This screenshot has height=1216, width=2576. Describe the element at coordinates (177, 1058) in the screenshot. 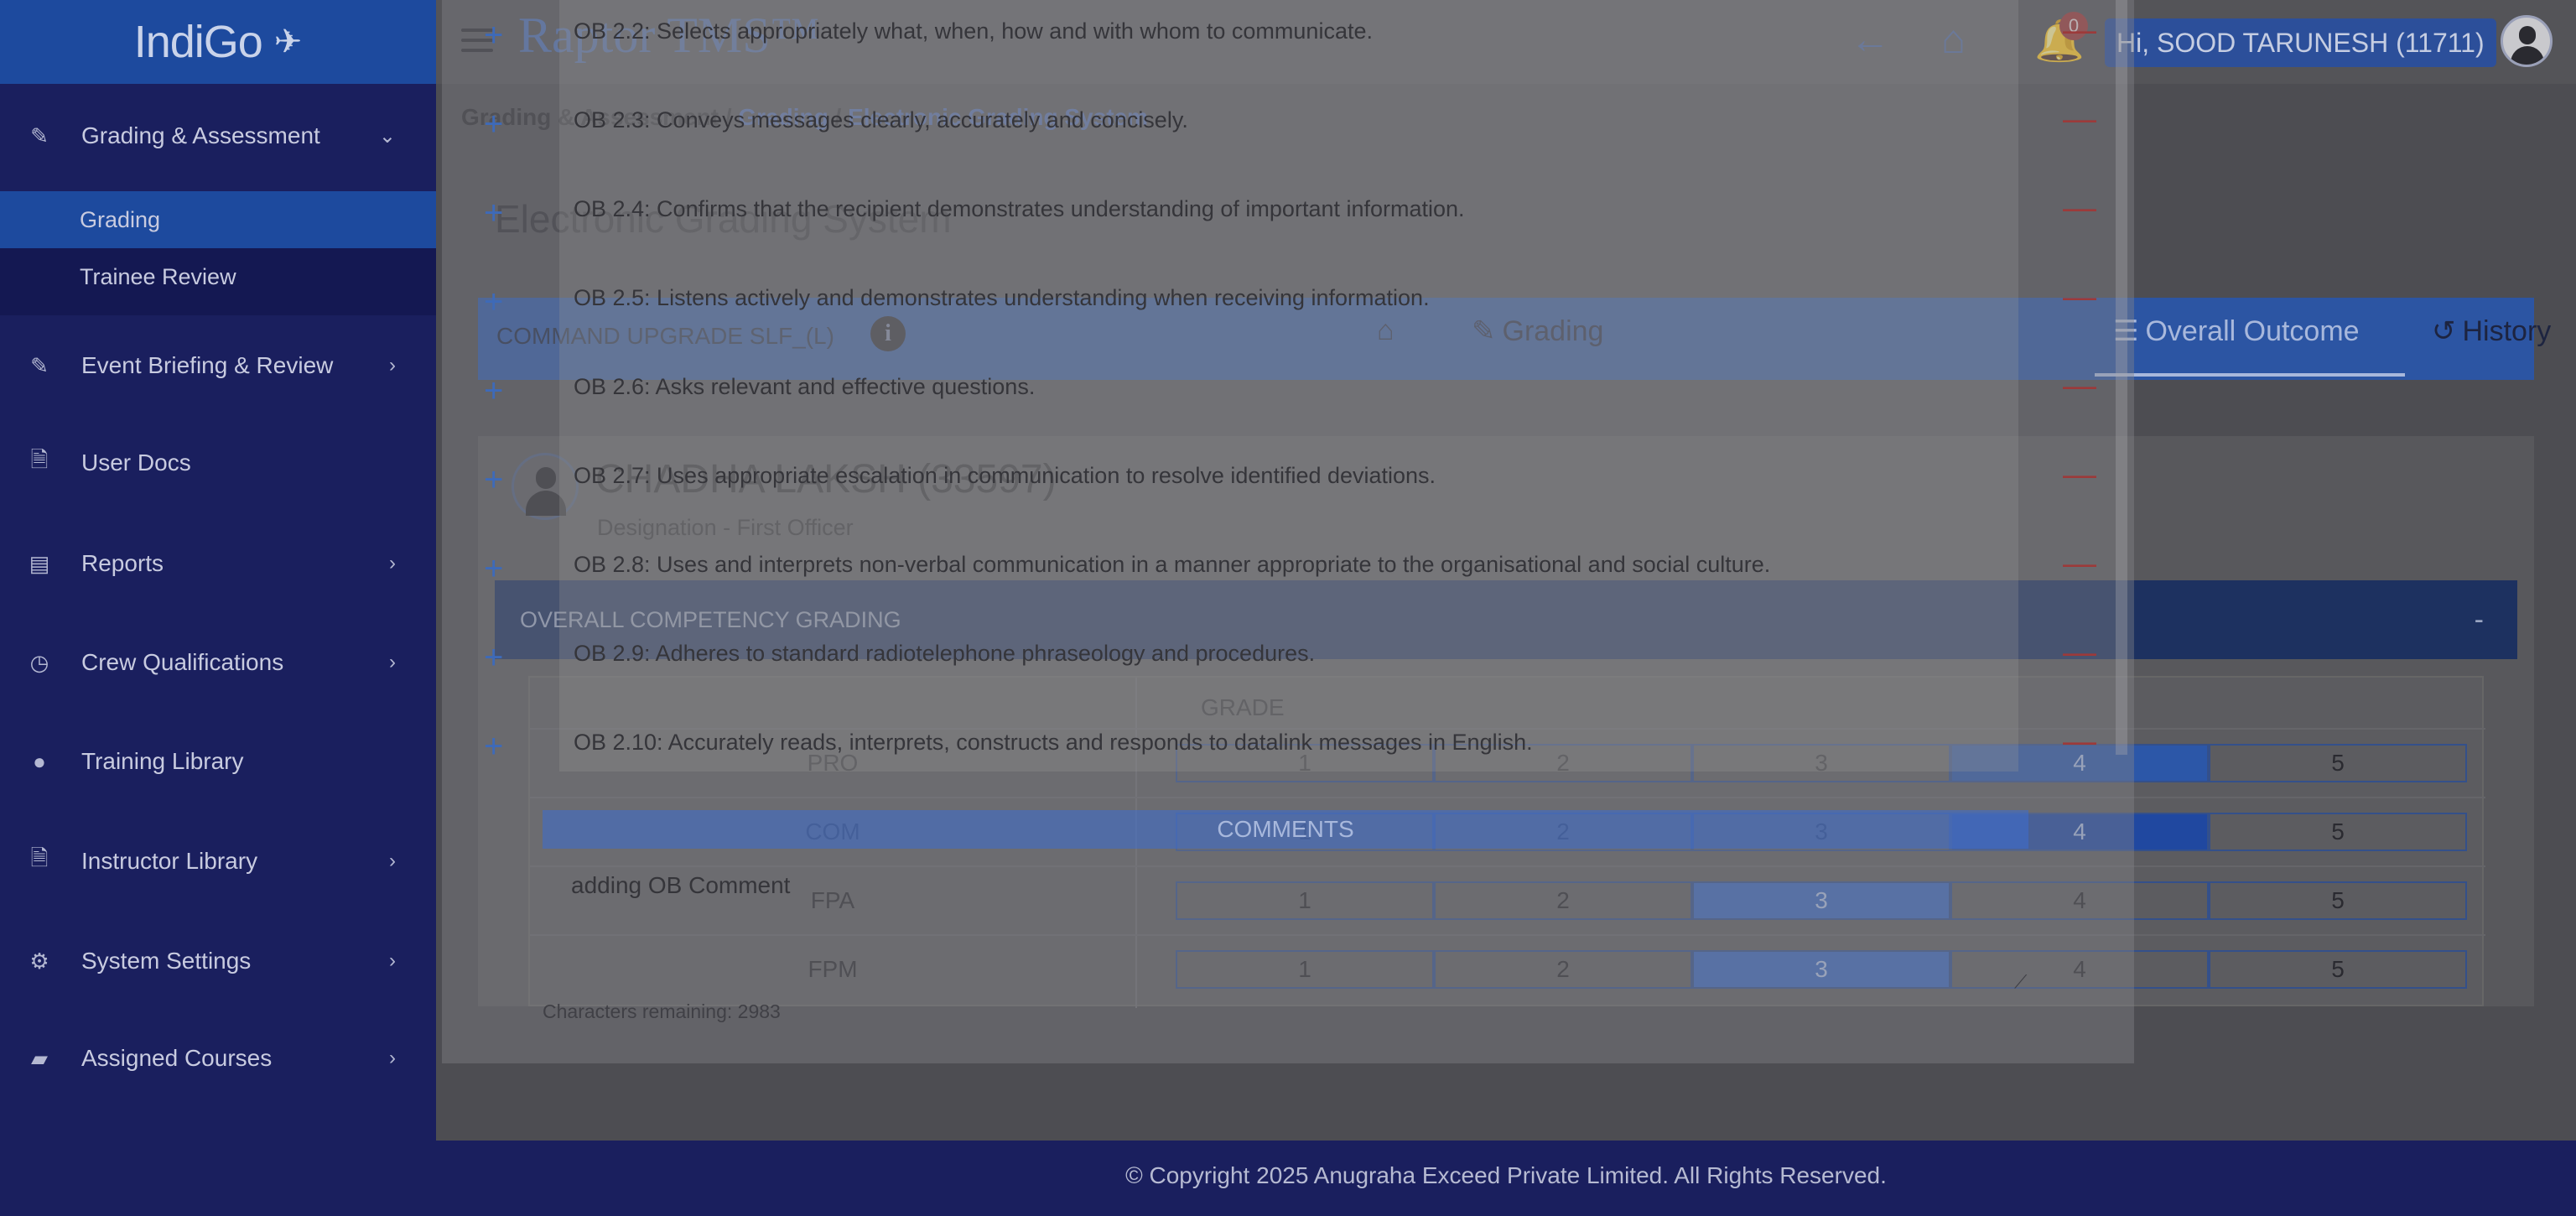

I see `sidebar-item-label: Assigned Courses` at that location.